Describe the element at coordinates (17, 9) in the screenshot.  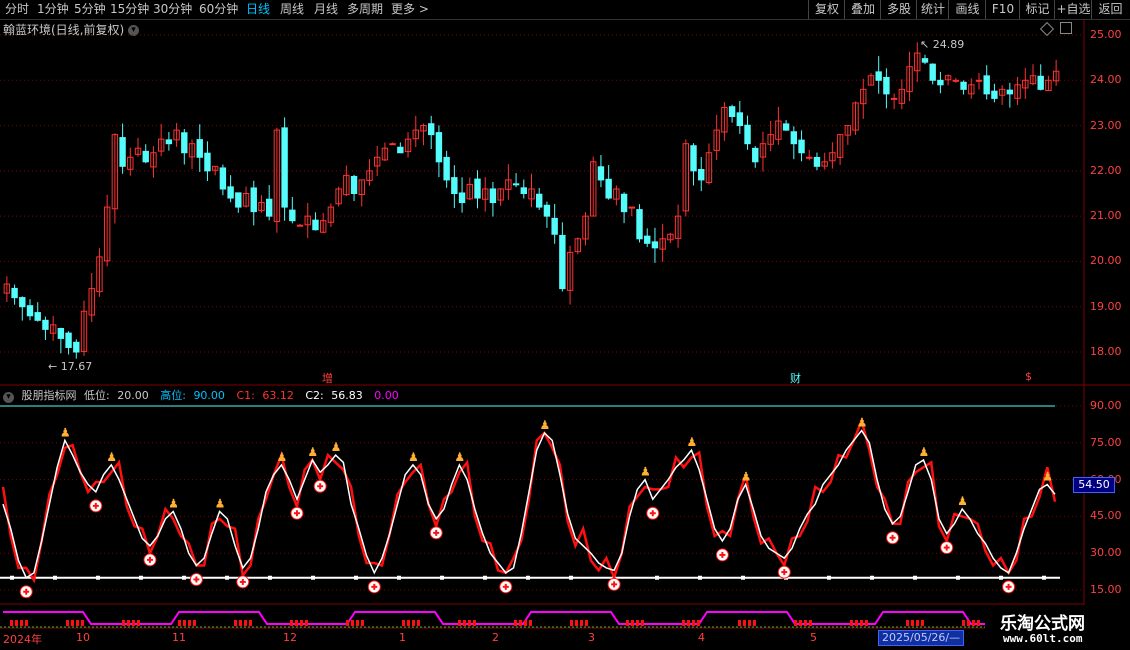
I see `period-tab-timeshare: 分时` at that location.